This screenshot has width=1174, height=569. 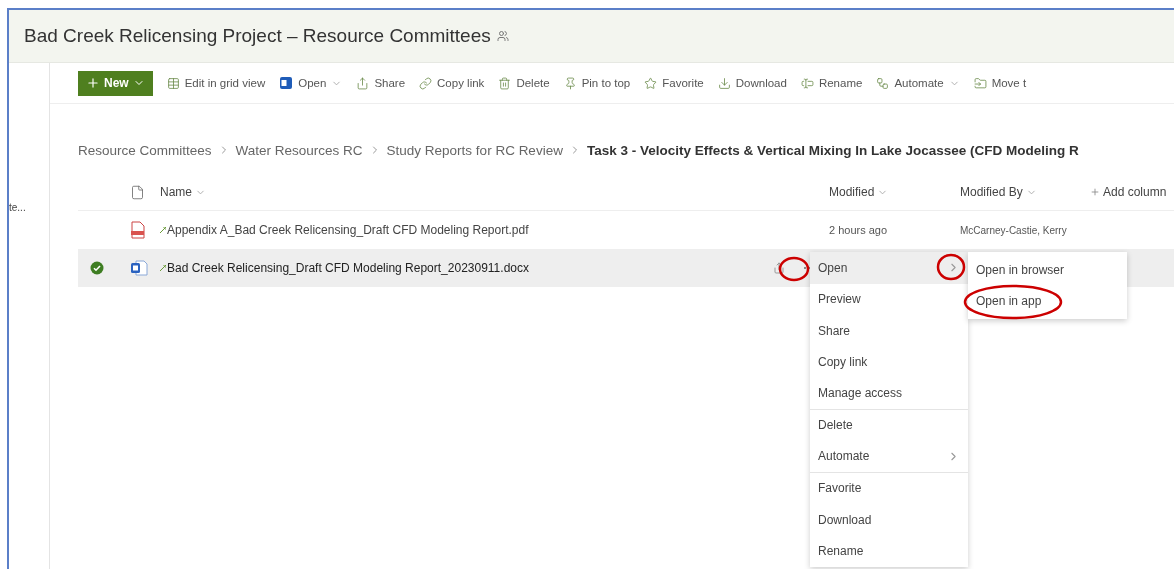 I want to click on add-column-button: Add column, so click(x=1128, y=192).